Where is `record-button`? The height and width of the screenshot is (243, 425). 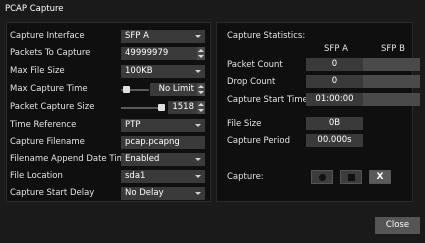
record-button is located at coordinates (322, 177).